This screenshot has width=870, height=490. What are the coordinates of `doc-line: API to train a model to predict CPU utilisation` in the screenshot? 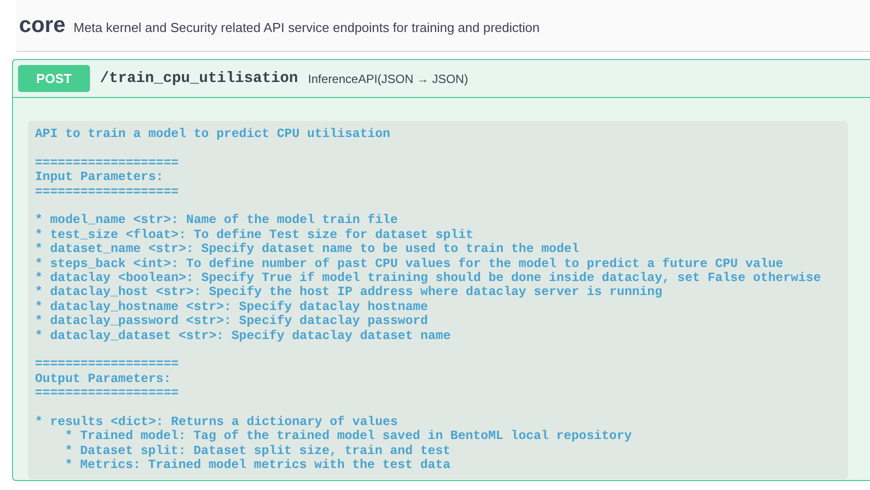 It's located at (212, 134).